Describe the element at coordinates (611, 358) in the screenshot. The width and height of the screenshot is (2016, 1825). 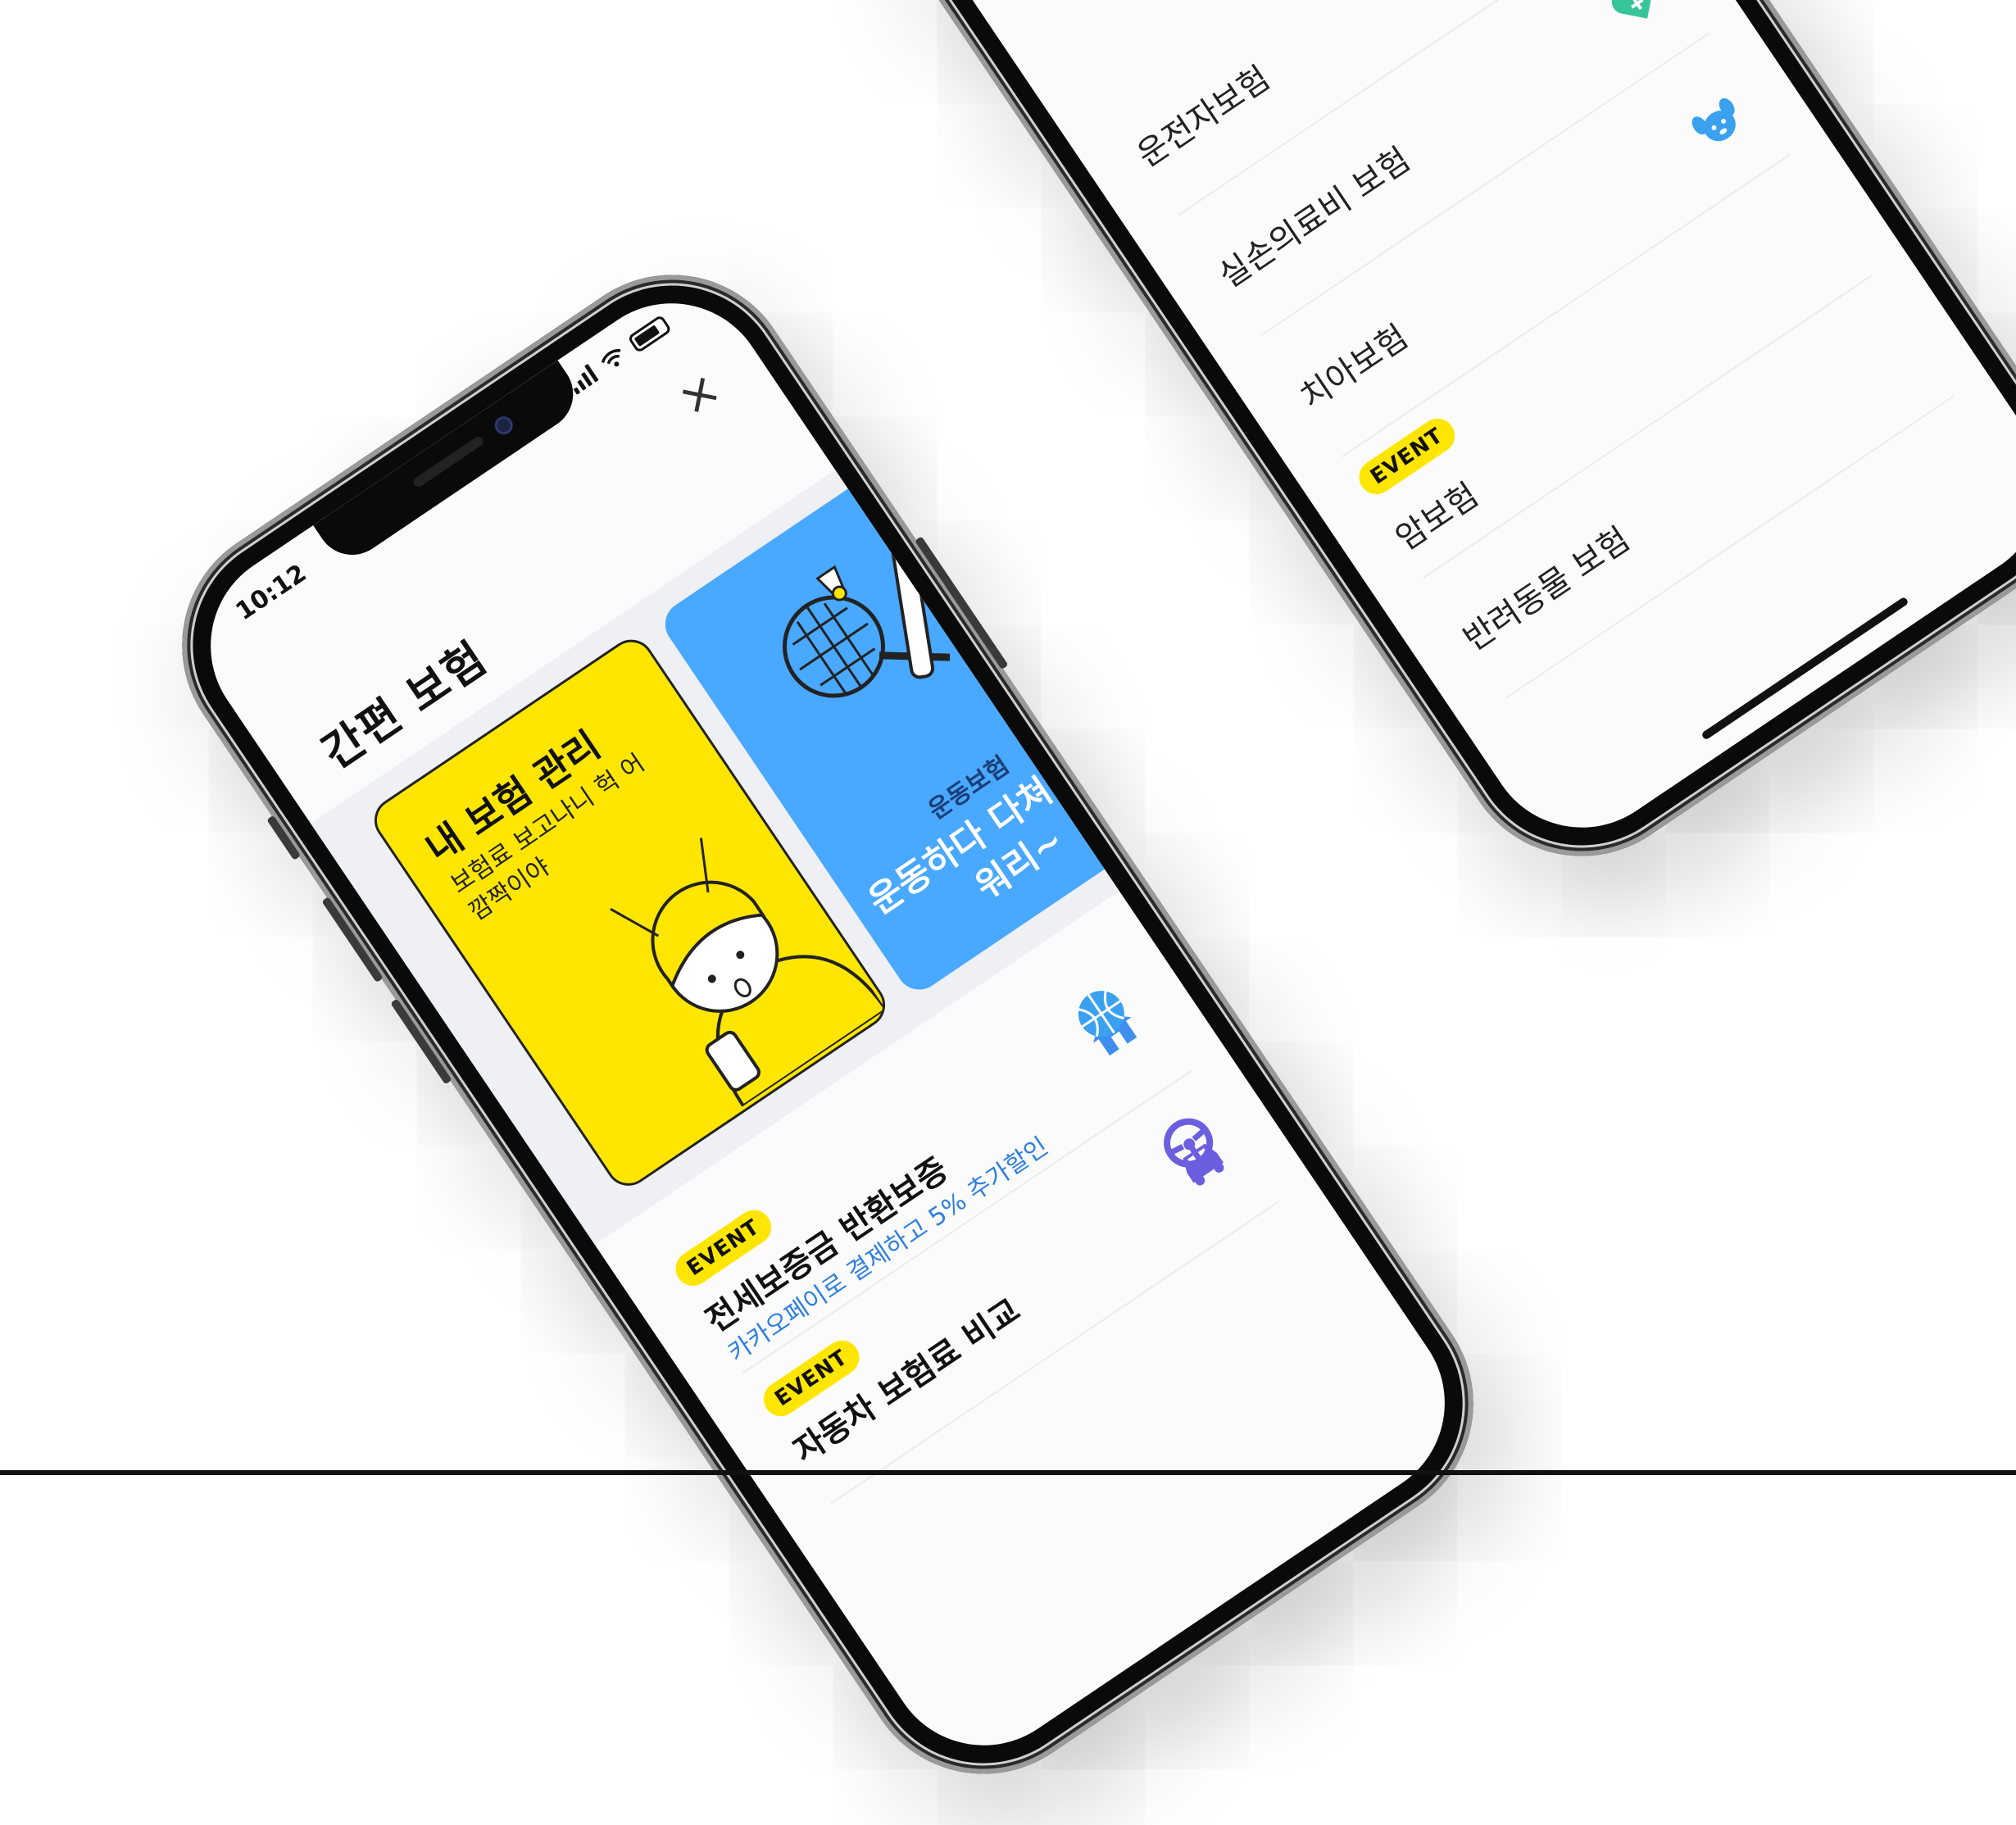
I see `wifi-icon` at that location.